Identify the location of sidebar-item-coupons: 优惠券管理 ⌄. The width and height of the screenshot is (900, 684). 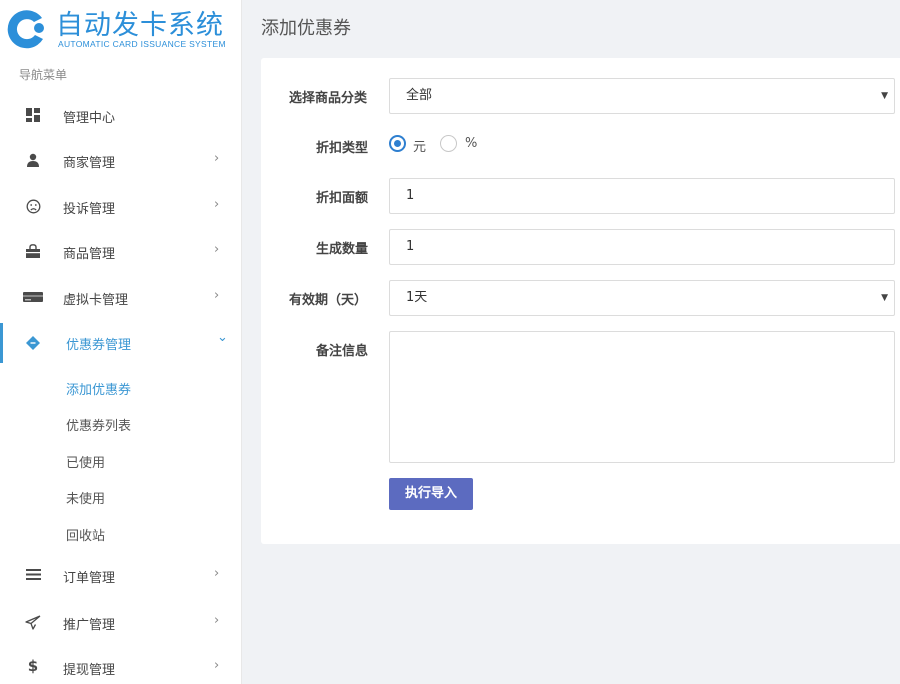
(121, 343).